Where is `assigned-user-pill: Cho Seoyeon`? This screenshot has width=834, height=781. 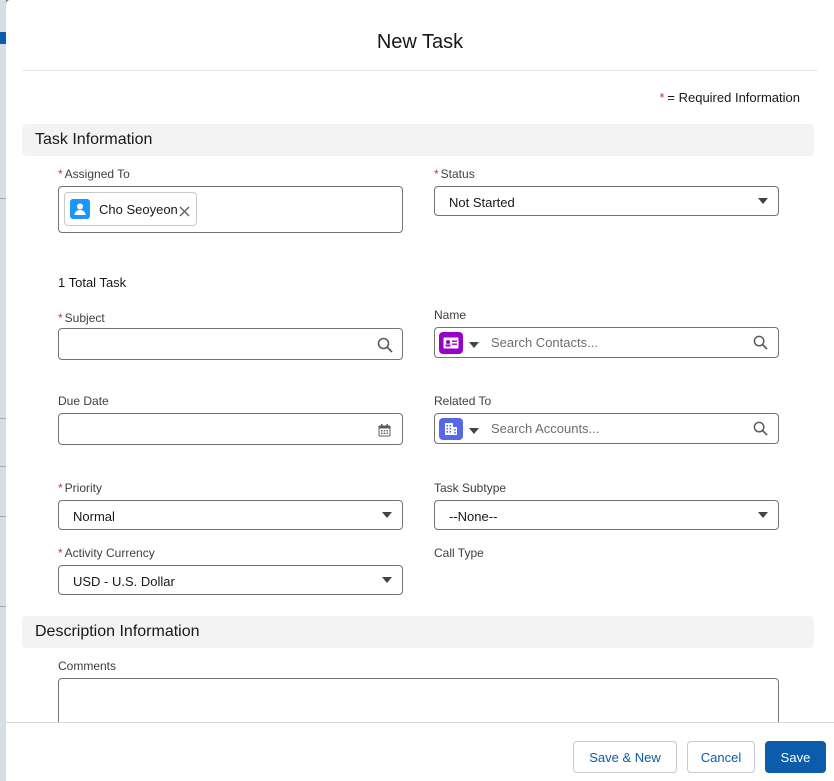 assigned-user-pill: Cho Seoyeon is located at coordinates (130, 209).